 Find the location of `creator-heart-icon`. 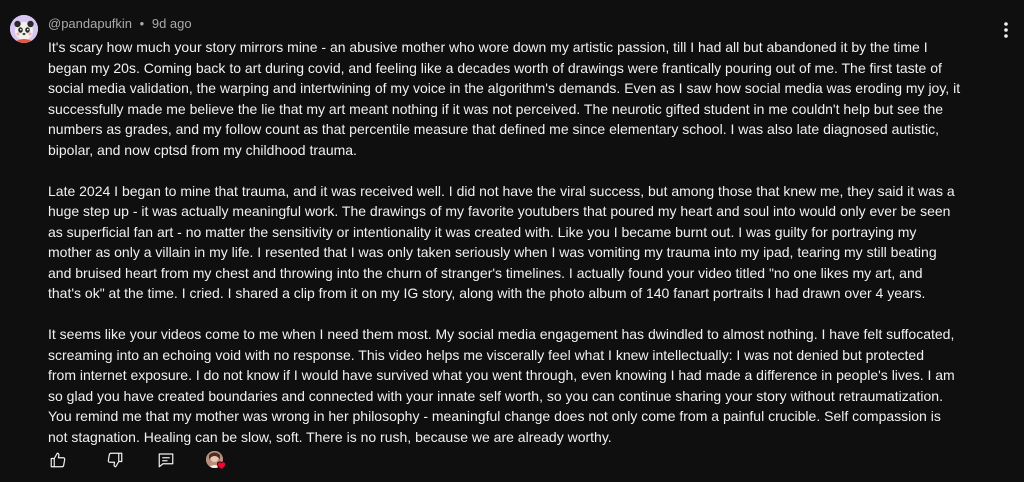

creator-heart-icon is located at coordinates (221, 465).